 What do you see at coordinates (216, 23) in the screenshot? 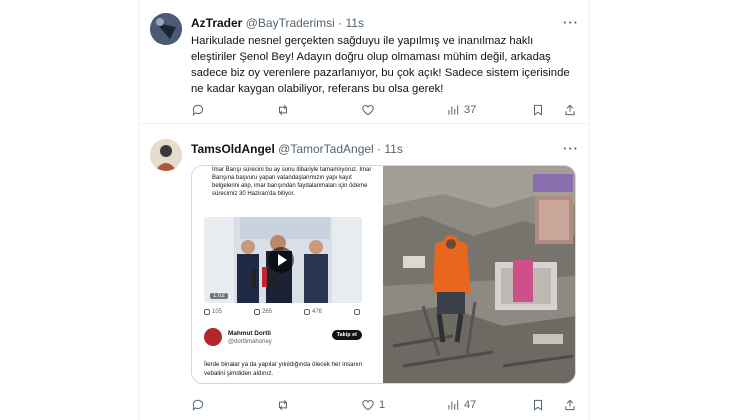
I see `display-name: AzTrader` at bounding box center [216, 23].